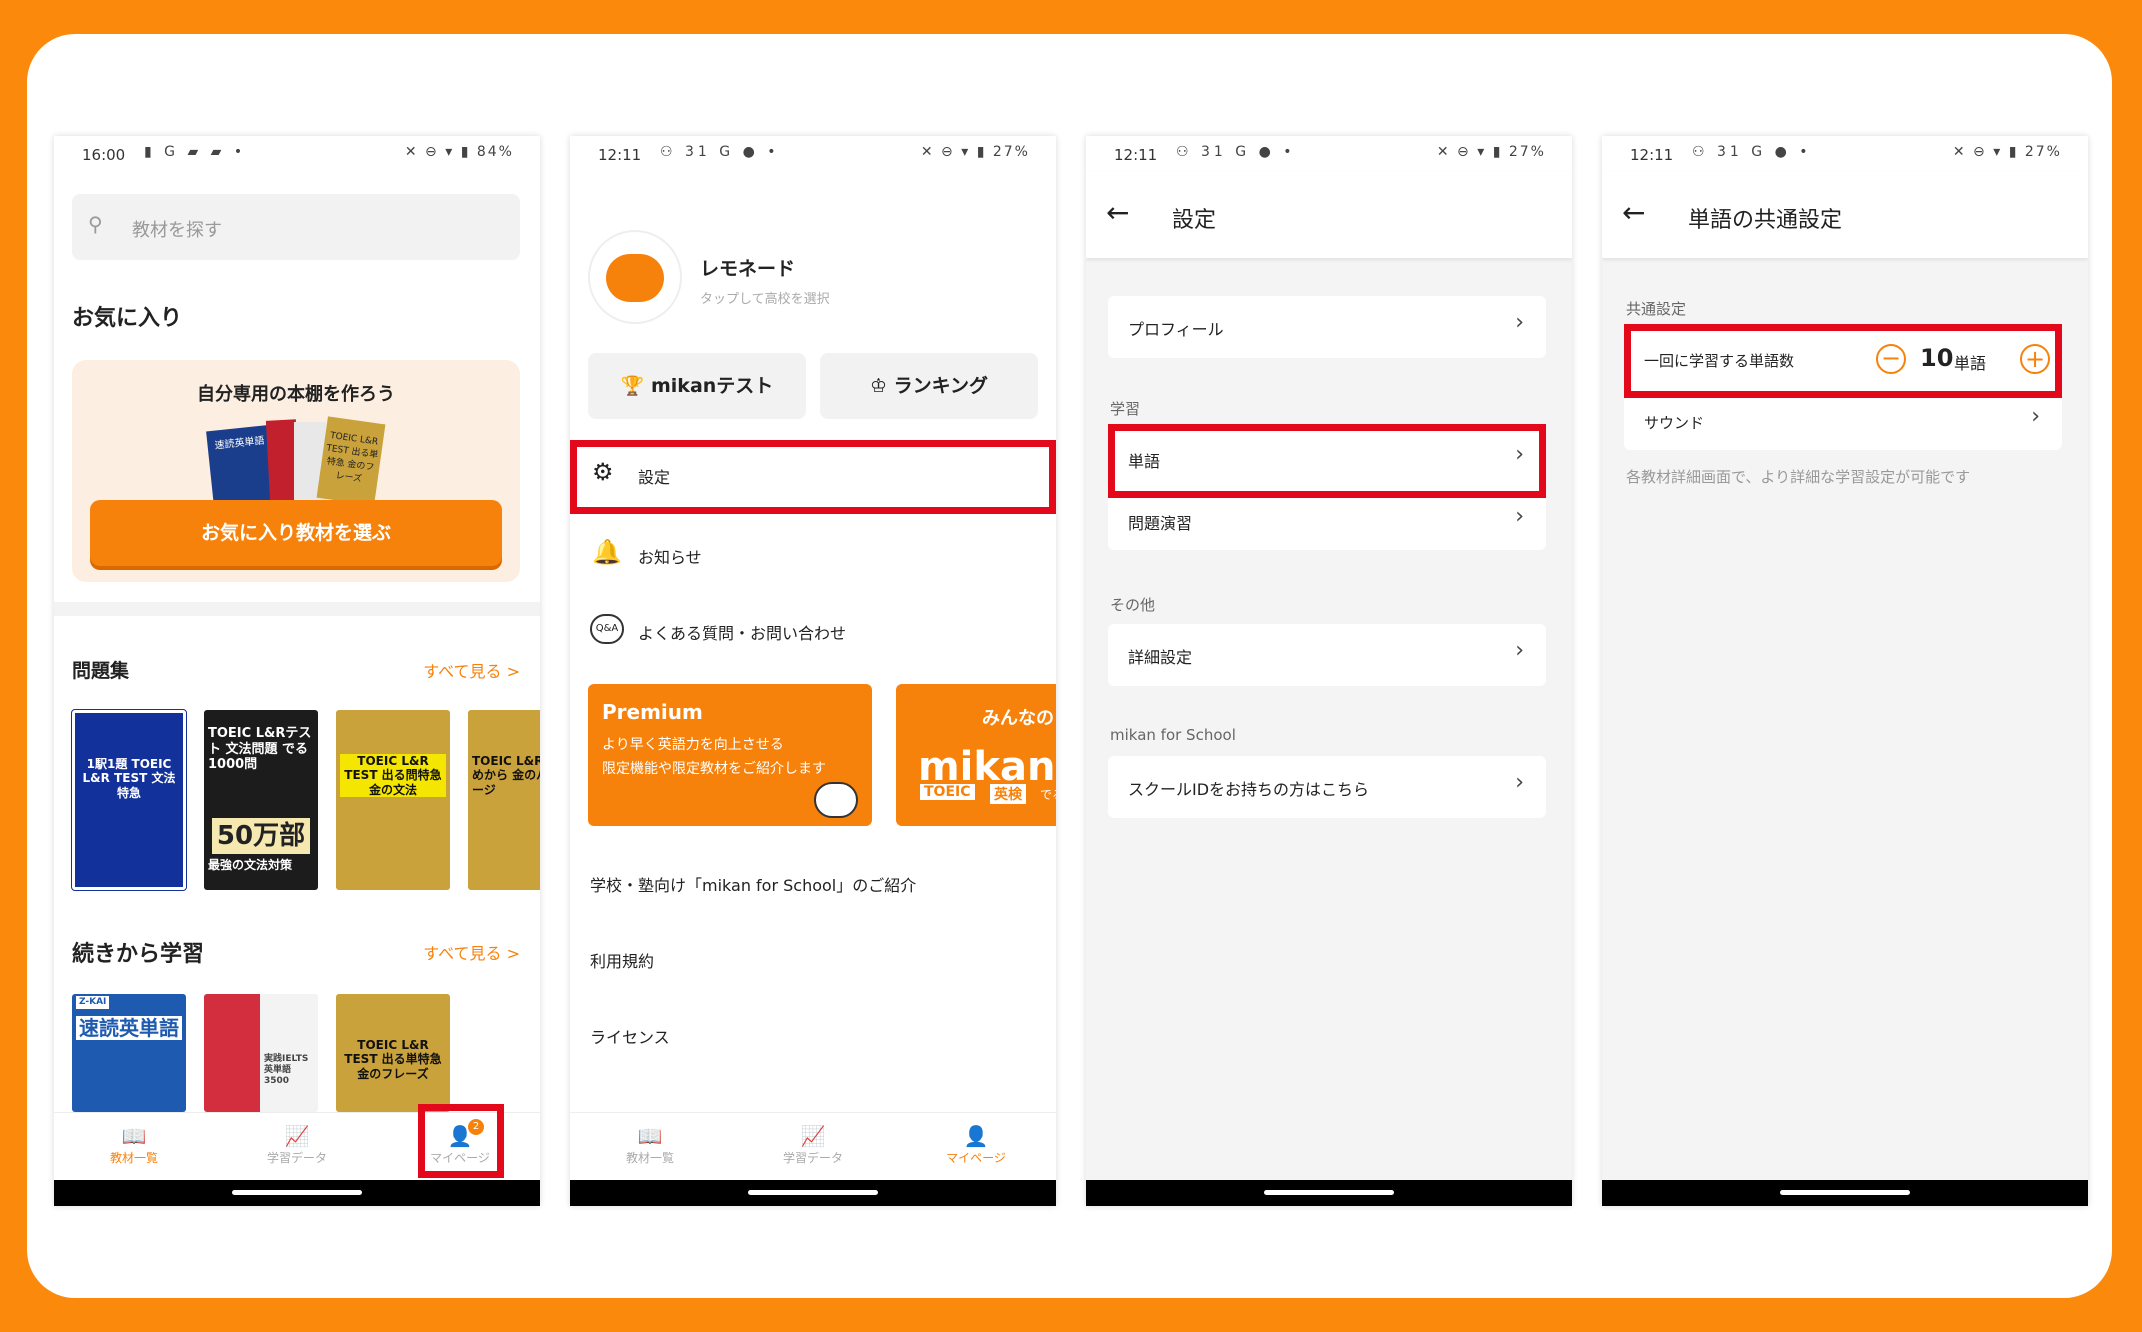  Describe the element at coordinates (95, 224) in the screenshot. I see `search-icon: ⚲` at that location.